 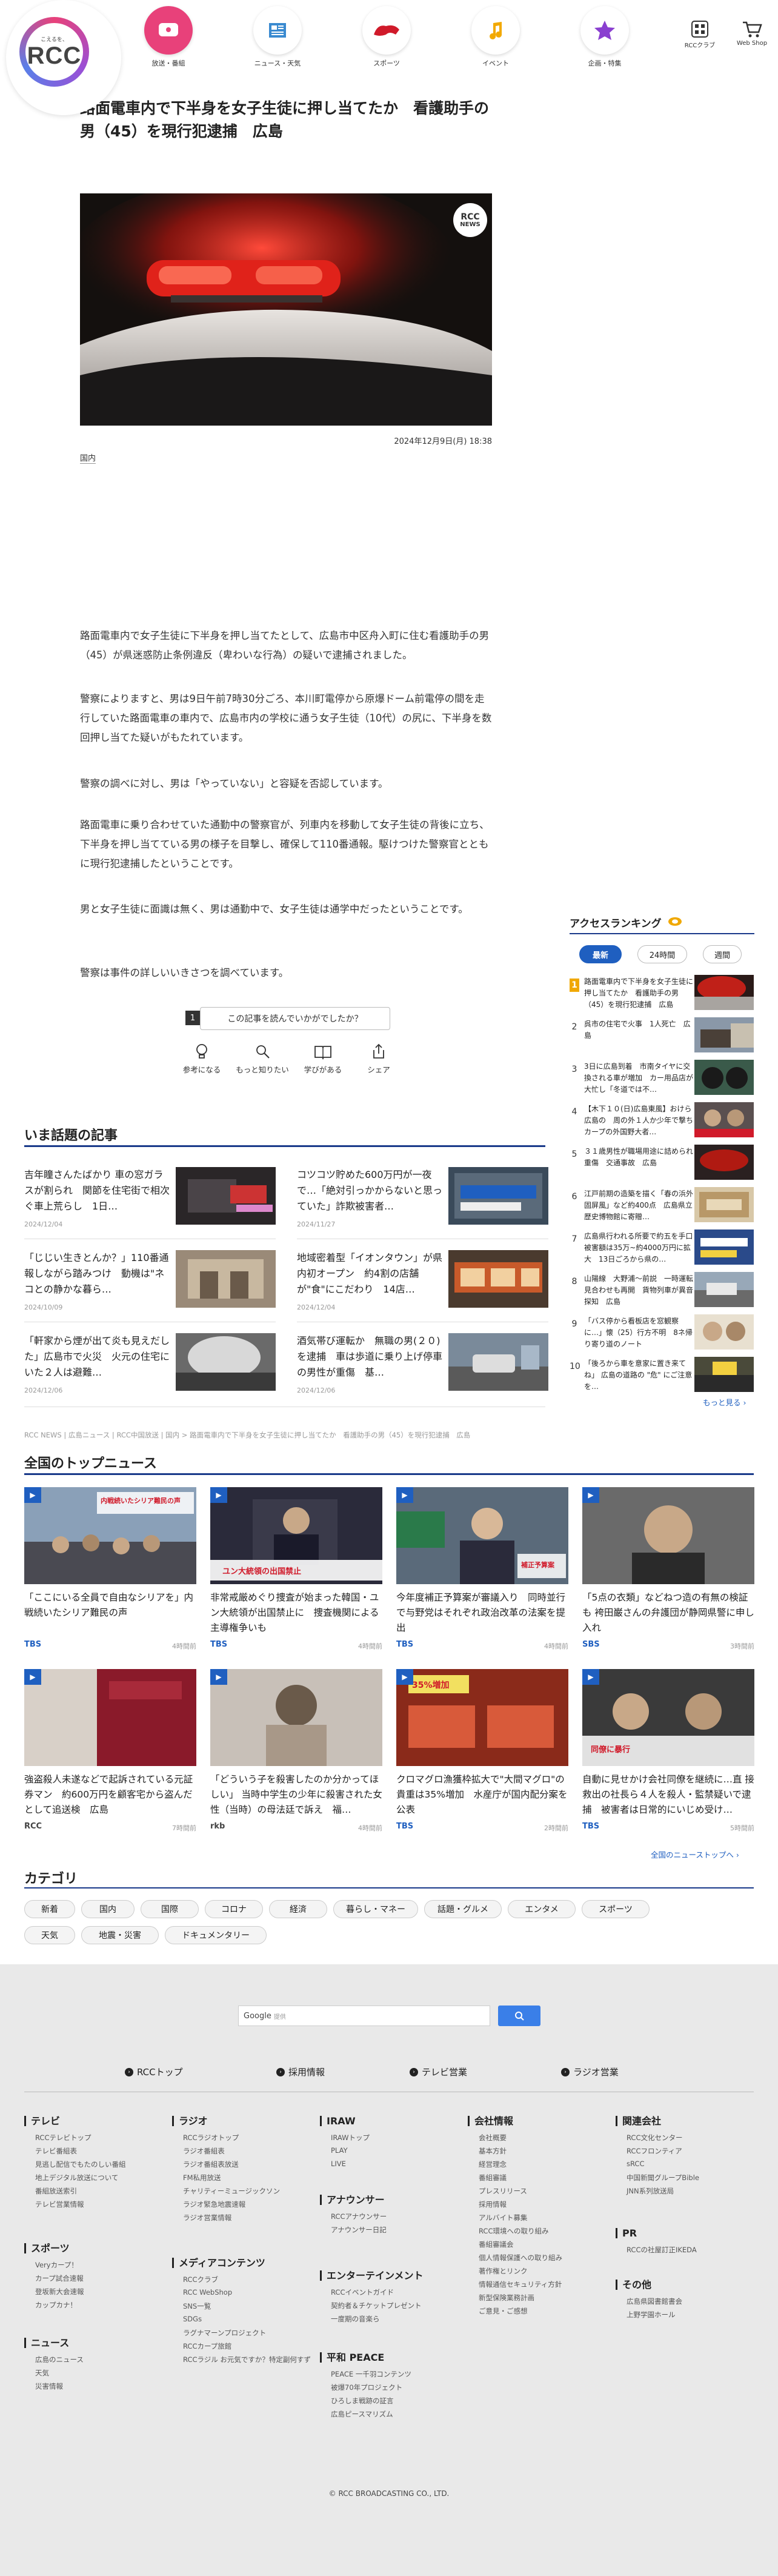 What do you see at coordinates (439, 2072) in the screenshot?
I see `footer-tv-sales-link: › テレビ営業` at bounding box center [439, 2072].